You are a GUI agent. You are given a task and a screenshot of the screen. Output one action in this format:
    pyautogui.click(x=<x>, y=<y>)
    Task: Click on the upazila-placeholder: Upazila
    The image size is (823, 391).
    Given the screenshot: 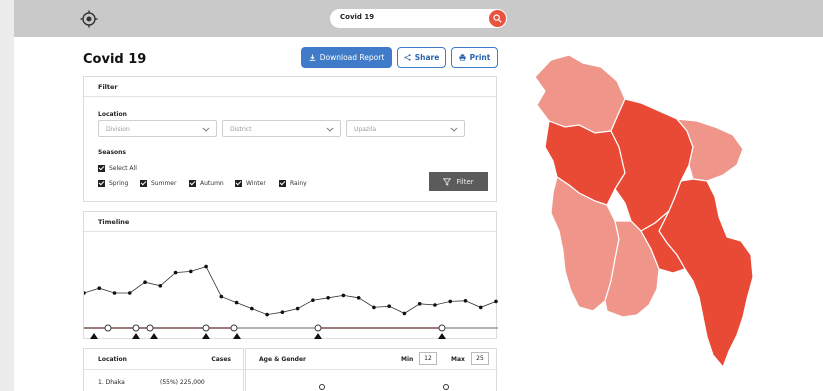 What is the action you would take?
    pyautogui.click(x=365, y=129)
    